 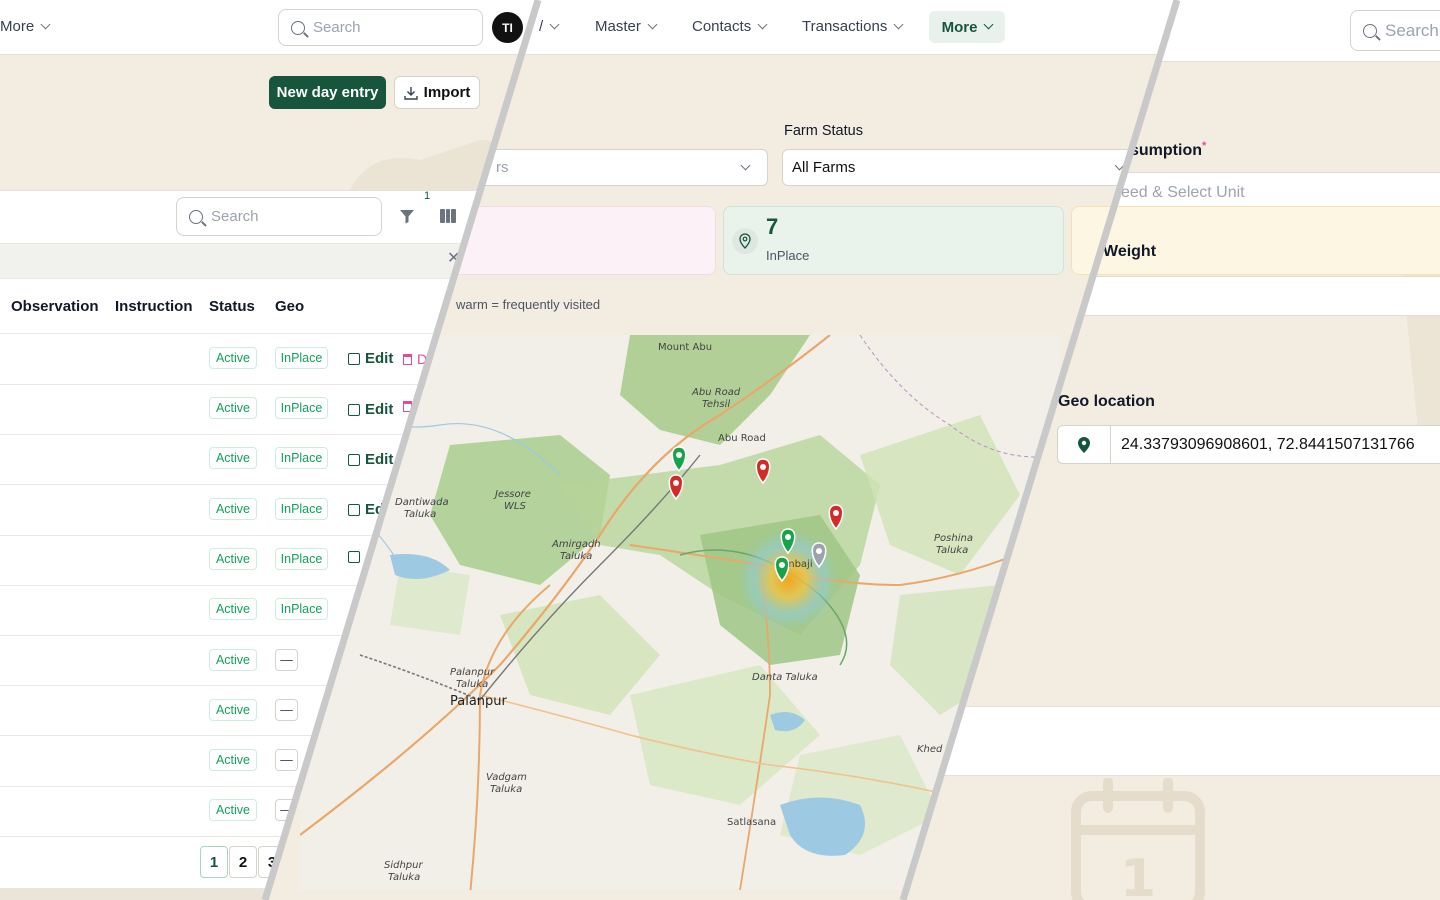 I want to click on map-label-poshina-2: Taluka, so click(x=952, y=550).